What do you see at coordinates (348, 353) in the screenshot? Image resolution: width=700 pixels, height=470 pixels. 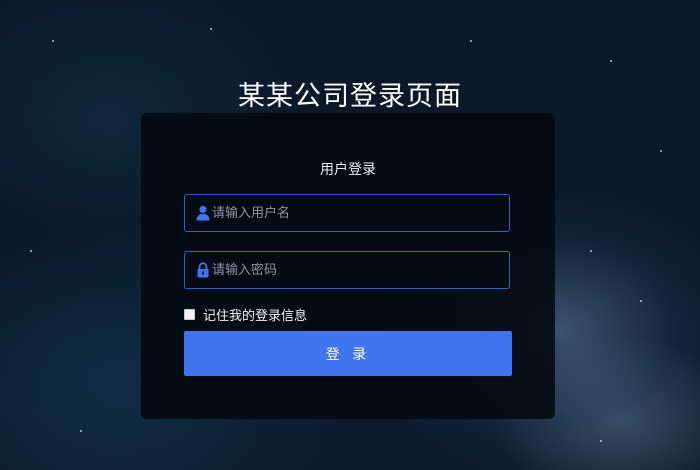 I see `login-button: 登 录` at bounding box center [348, 353].